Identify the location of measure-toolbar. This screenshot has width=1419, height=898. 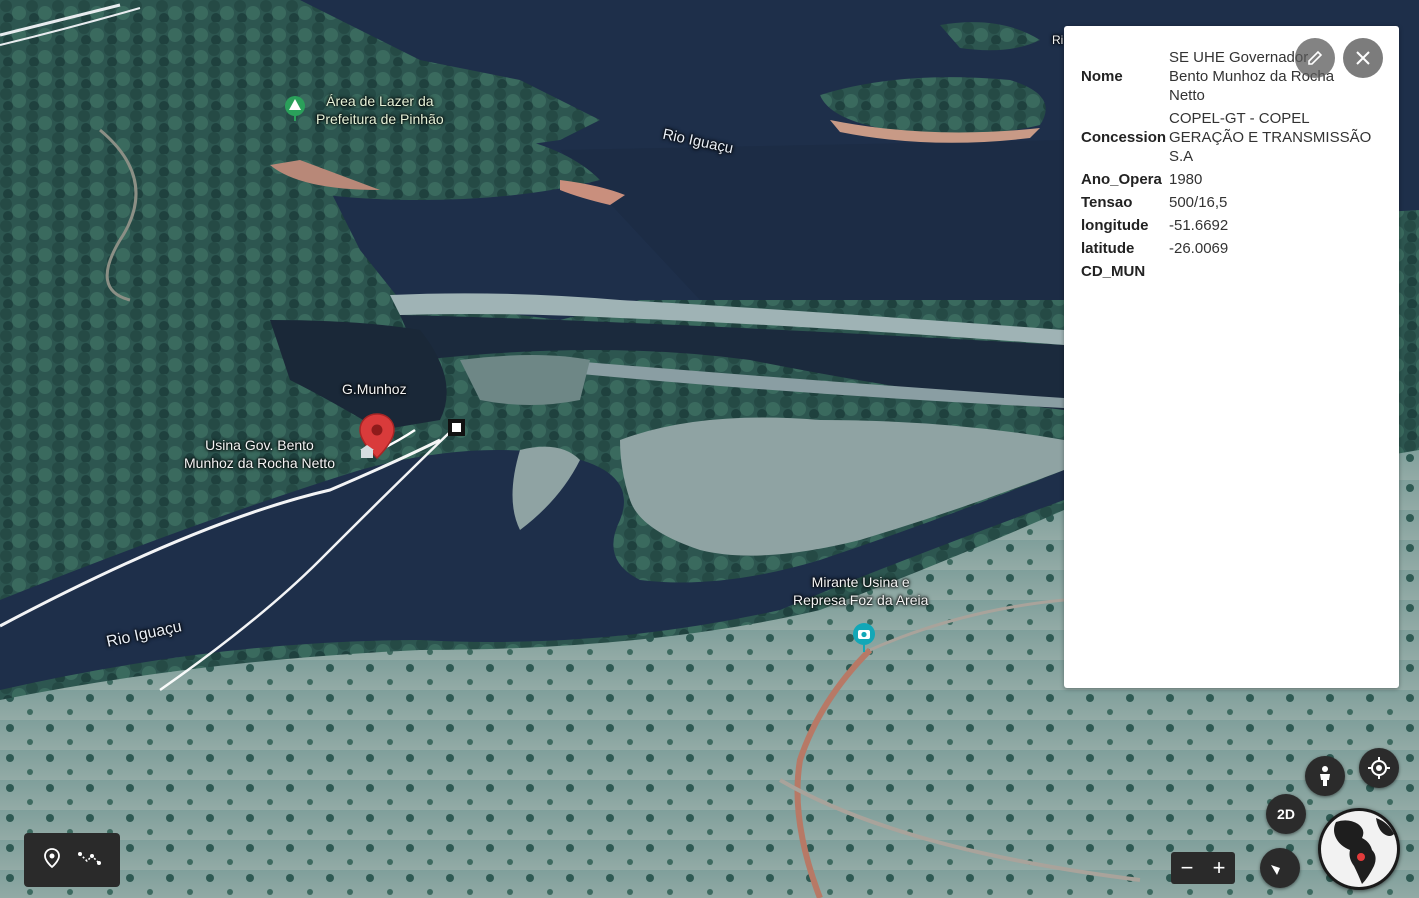
(72, 860).